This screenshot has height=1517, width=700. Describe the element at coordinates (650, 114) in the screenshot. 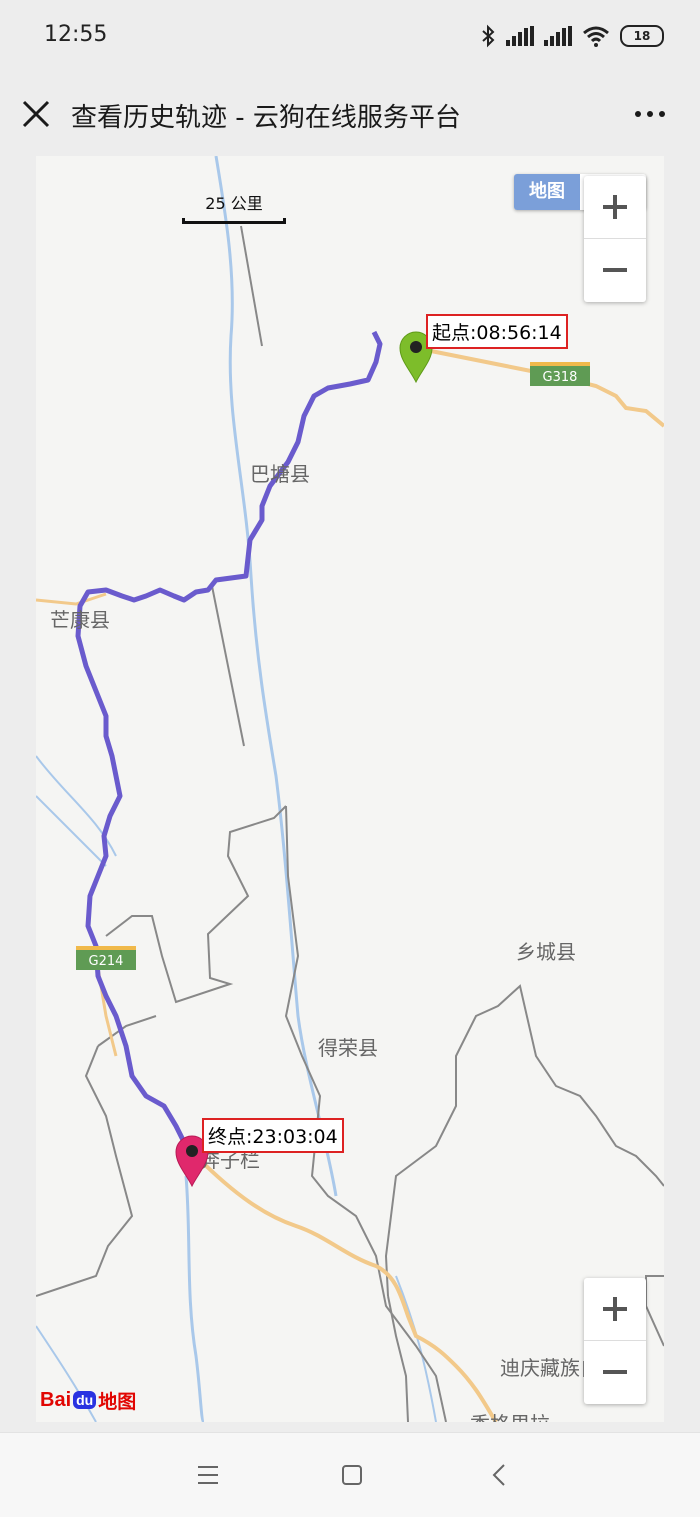

I see `more-icon` at that location.